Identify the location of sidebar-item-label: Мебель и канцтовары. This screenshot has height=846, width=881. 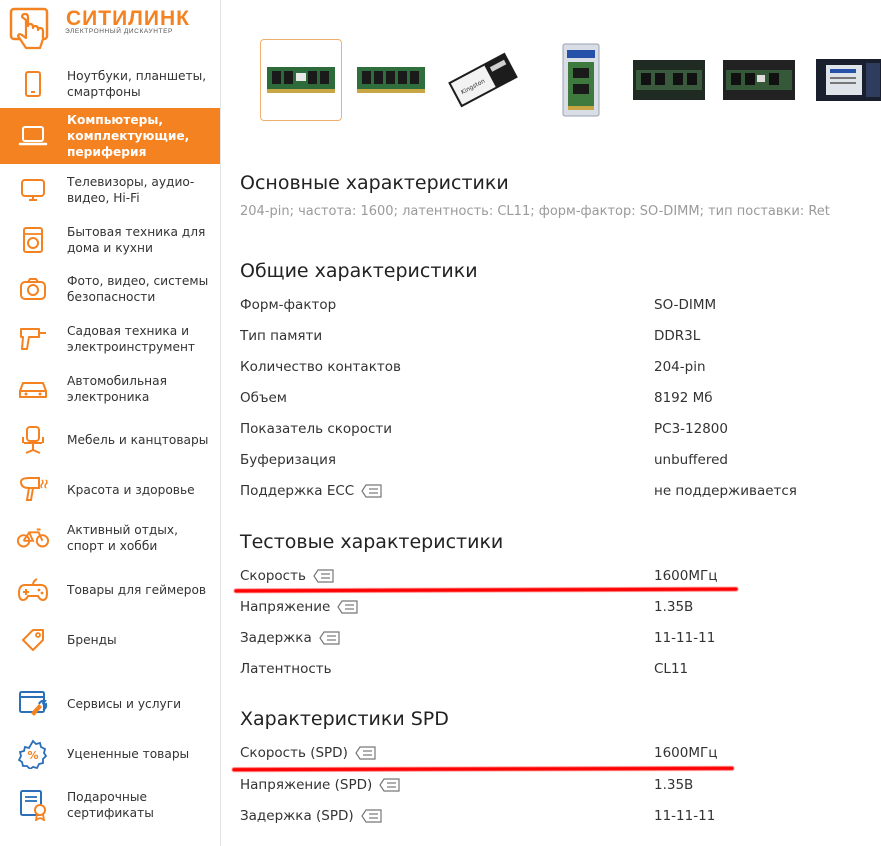
(138, 440).